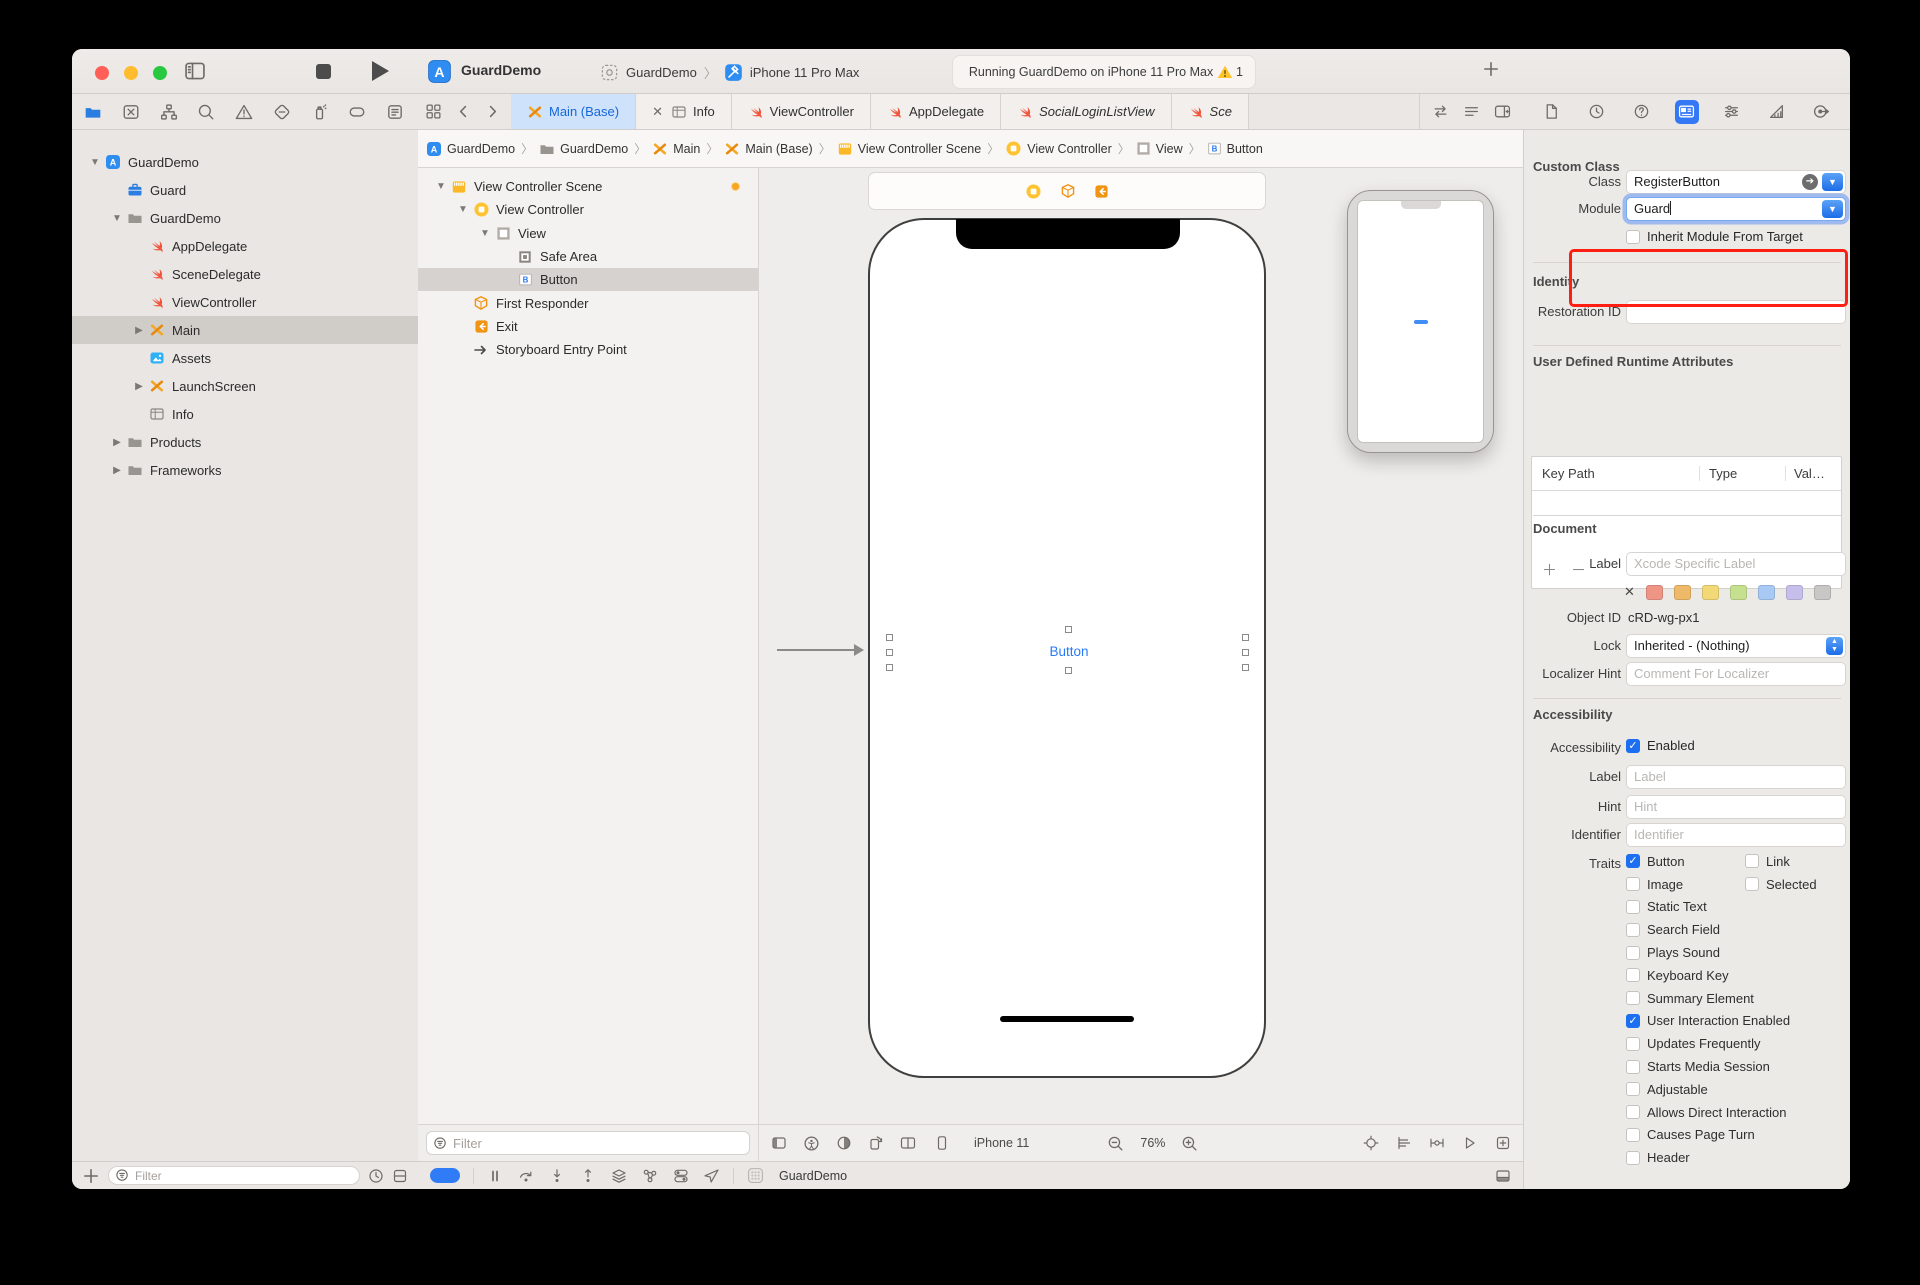 The width and height of the screenshot is (1920, 1285). Describe the element at coordinates (245, 246) in the screenshot. I see `navigator-row-appdelegate: AppDelegate` at that location.